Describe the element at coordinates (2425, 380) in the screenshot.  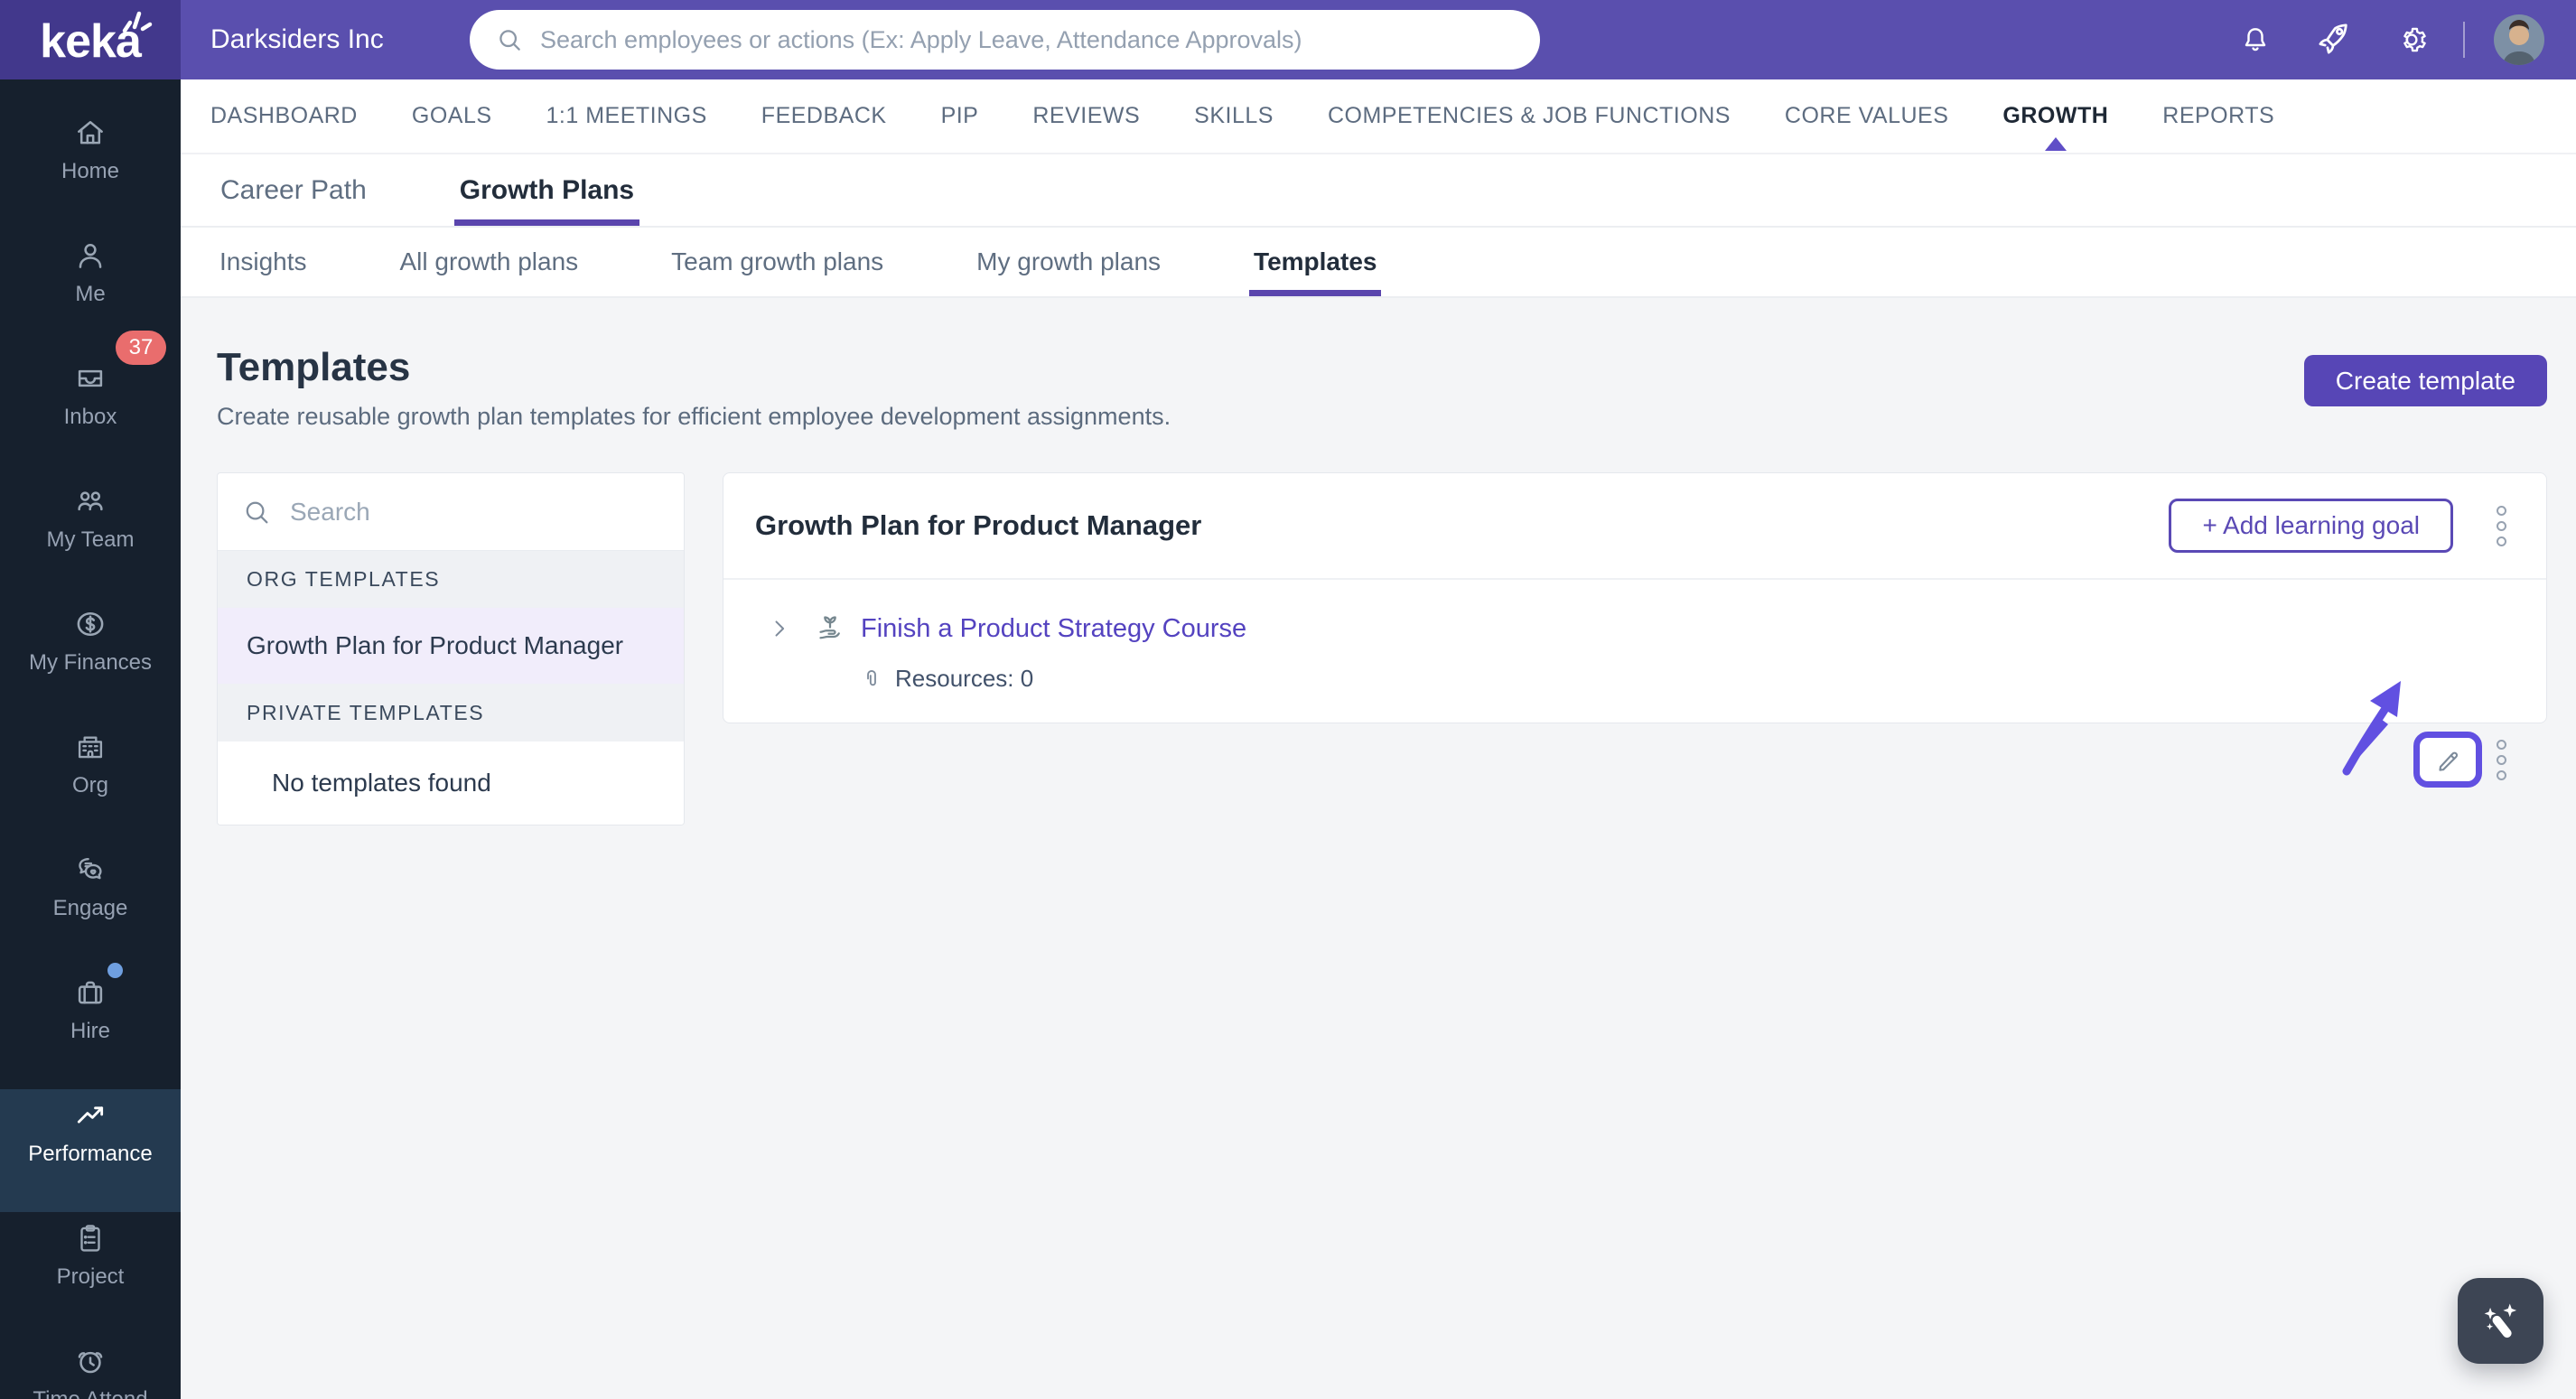
I see `create-template-button: Create template` at that location.